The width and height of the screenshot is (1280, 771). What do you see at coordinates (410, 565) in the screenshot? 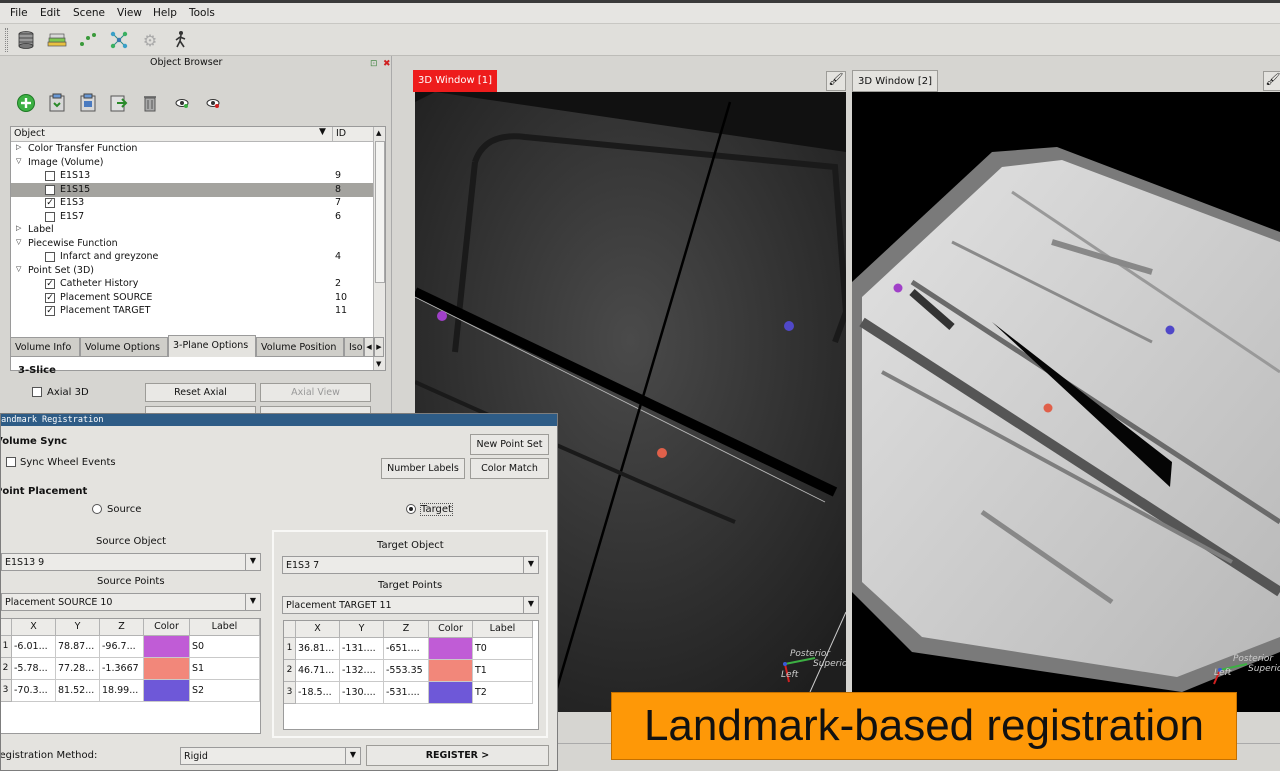
I see `target-object-select: E1S3 7 ▼` at bounding box center [410, 565].